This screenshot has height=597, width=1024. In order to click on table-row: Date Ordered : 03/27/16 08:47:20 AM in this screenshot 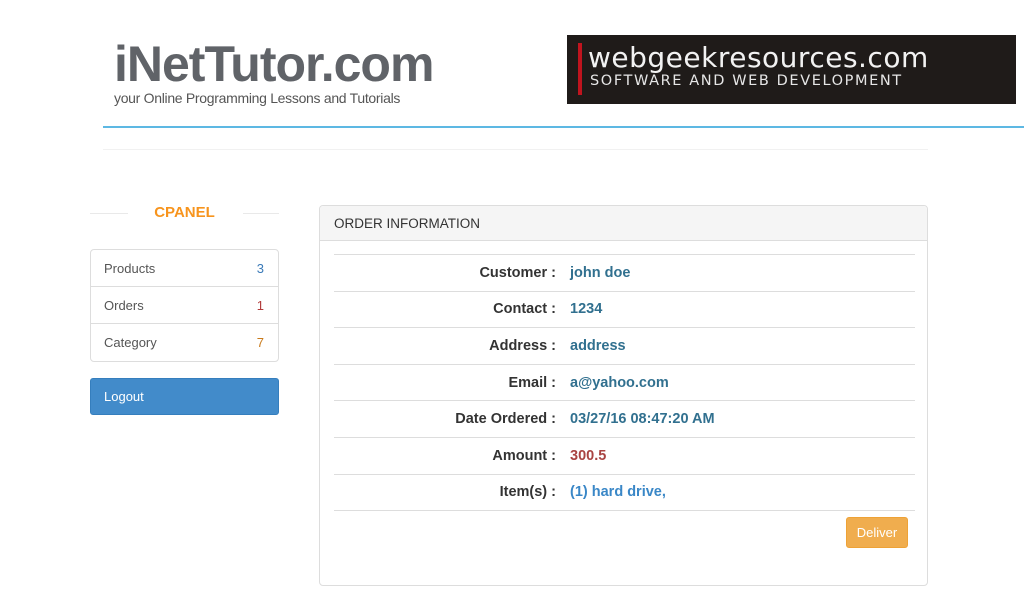, I will do `click(624, 419)`.